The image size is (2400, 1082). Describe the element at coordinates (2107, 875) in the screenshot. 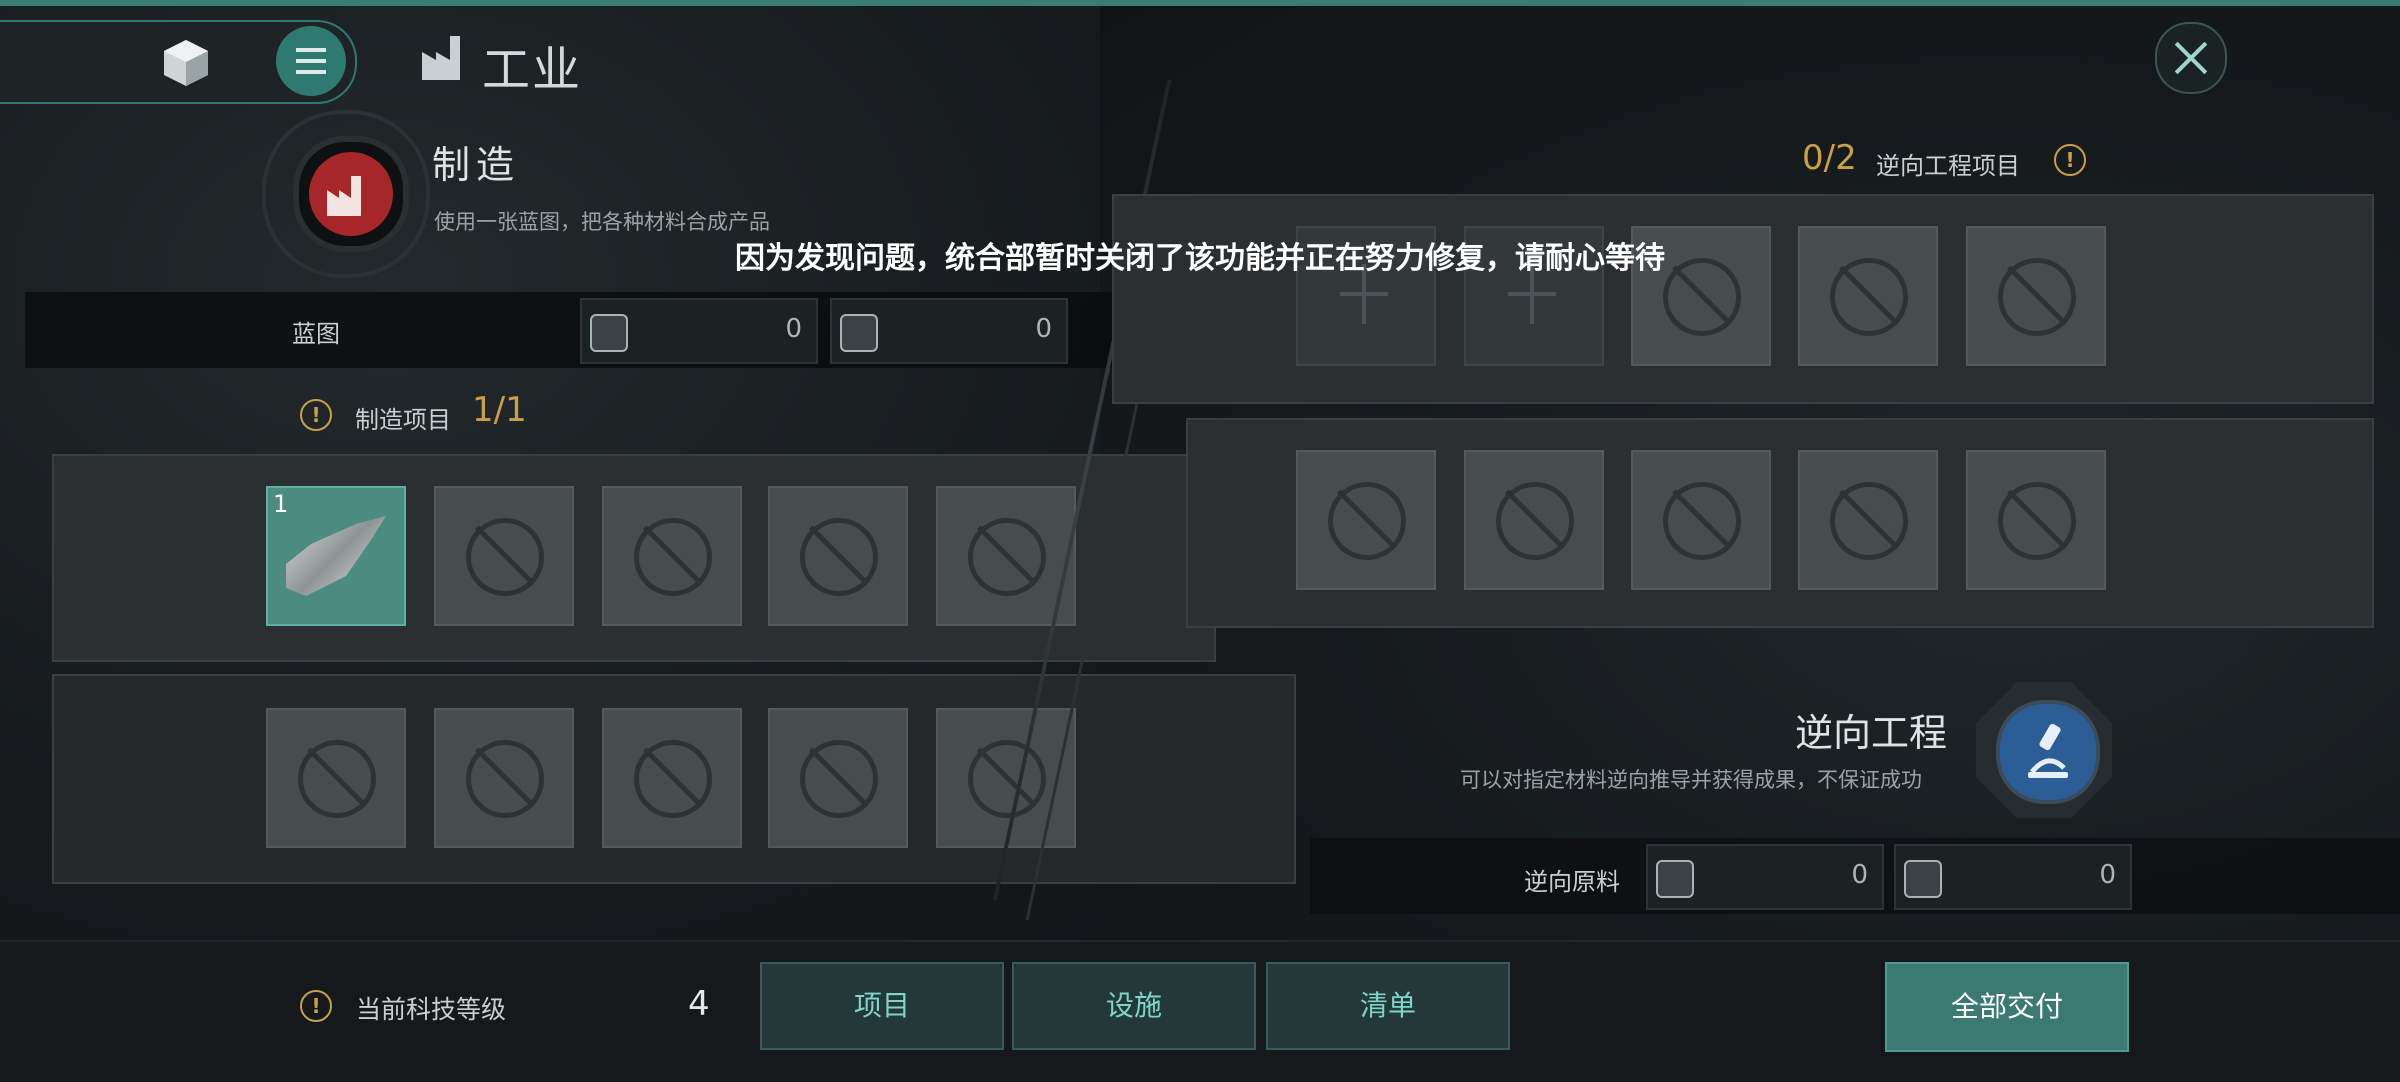

I see `reverse-resource-2-value: 0` at that location.